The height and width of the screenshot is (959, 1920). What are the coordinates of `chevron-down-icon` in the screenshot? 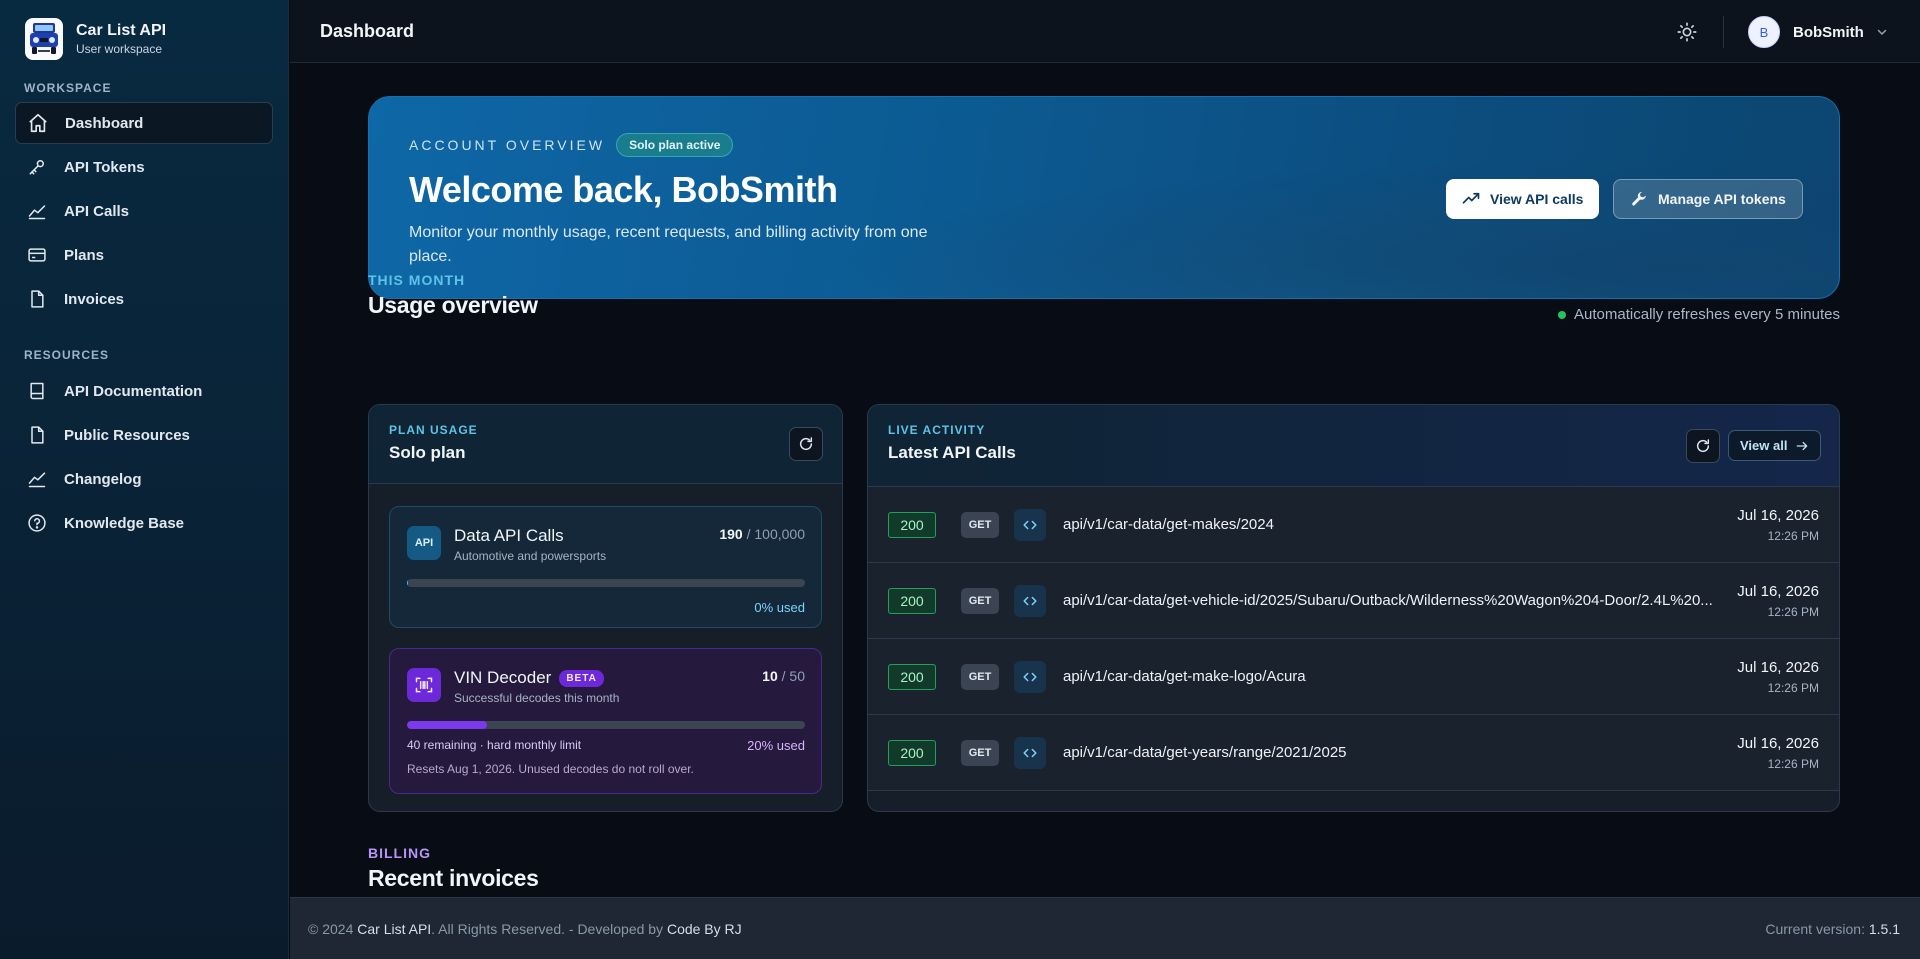 It's located at (1882, 32).